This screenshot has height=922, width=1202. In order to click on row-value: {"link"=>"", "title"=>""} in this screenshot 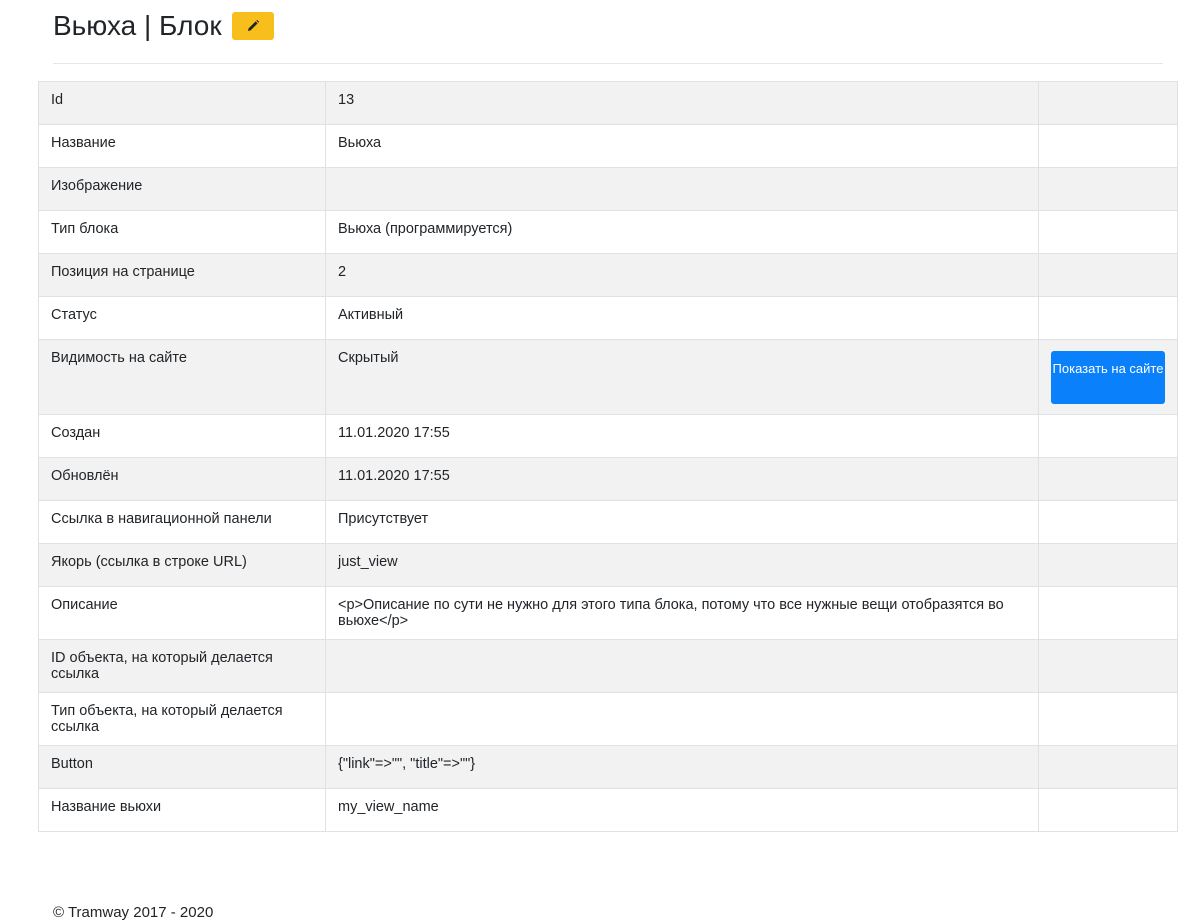, I will do `click(682, 767)`.